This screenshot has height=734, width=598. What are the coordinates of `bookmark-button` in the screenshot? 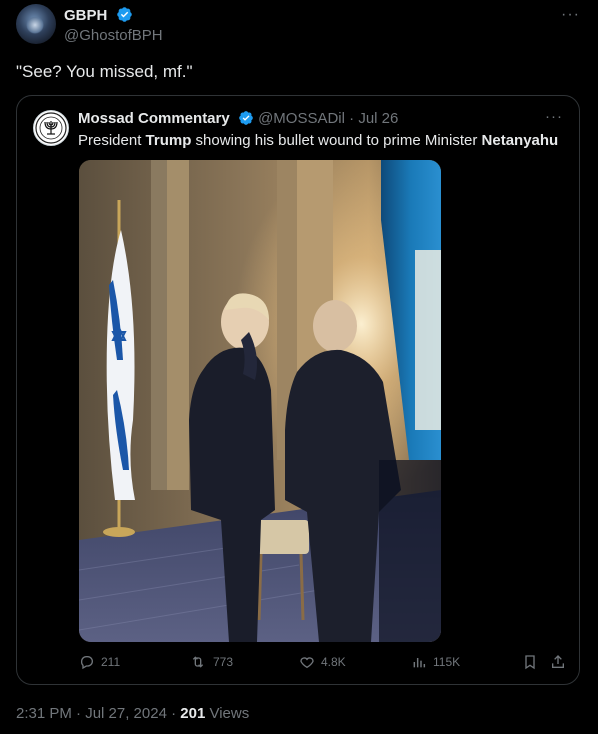 It's located at (533, 662).